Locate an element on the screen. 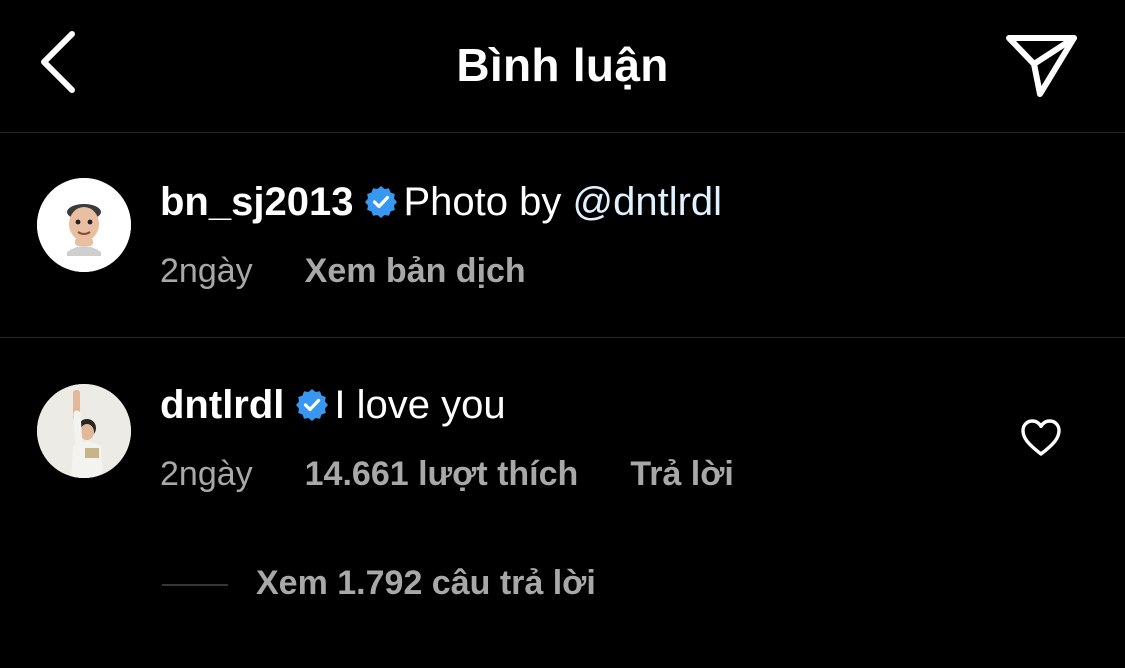 This screenshot has height=668, width=1125. caption-body: Photo by is located at coordinates (488, 202).